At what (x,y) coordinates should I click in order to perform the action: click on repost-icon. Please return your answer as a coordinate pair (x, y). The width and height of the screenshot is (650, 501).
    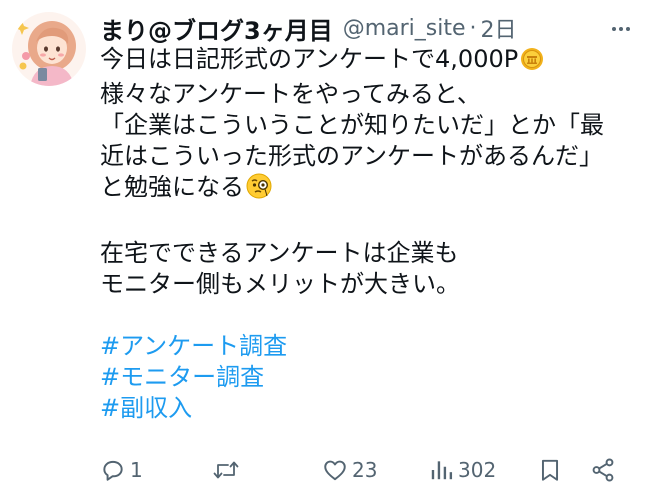
    Looking at the image, I should click on (226, 470).